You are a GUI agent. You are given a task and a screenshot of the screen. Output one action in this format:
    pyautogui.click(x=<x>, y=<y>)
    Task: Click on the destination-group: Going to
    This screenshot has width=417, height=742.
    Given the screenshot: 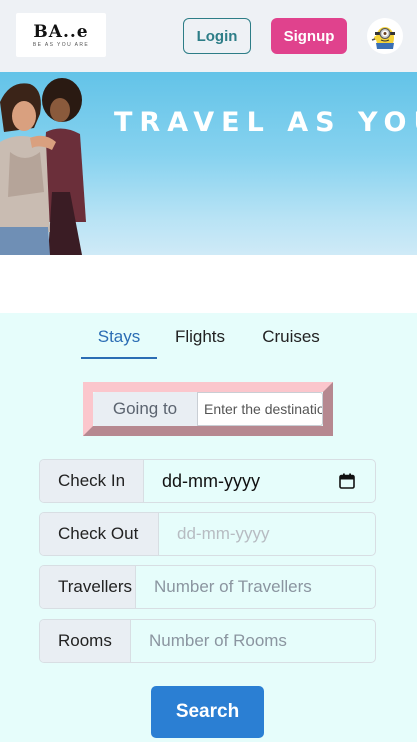 What is the action you would take?
    pyautogui.click(x=208, y=409)
    